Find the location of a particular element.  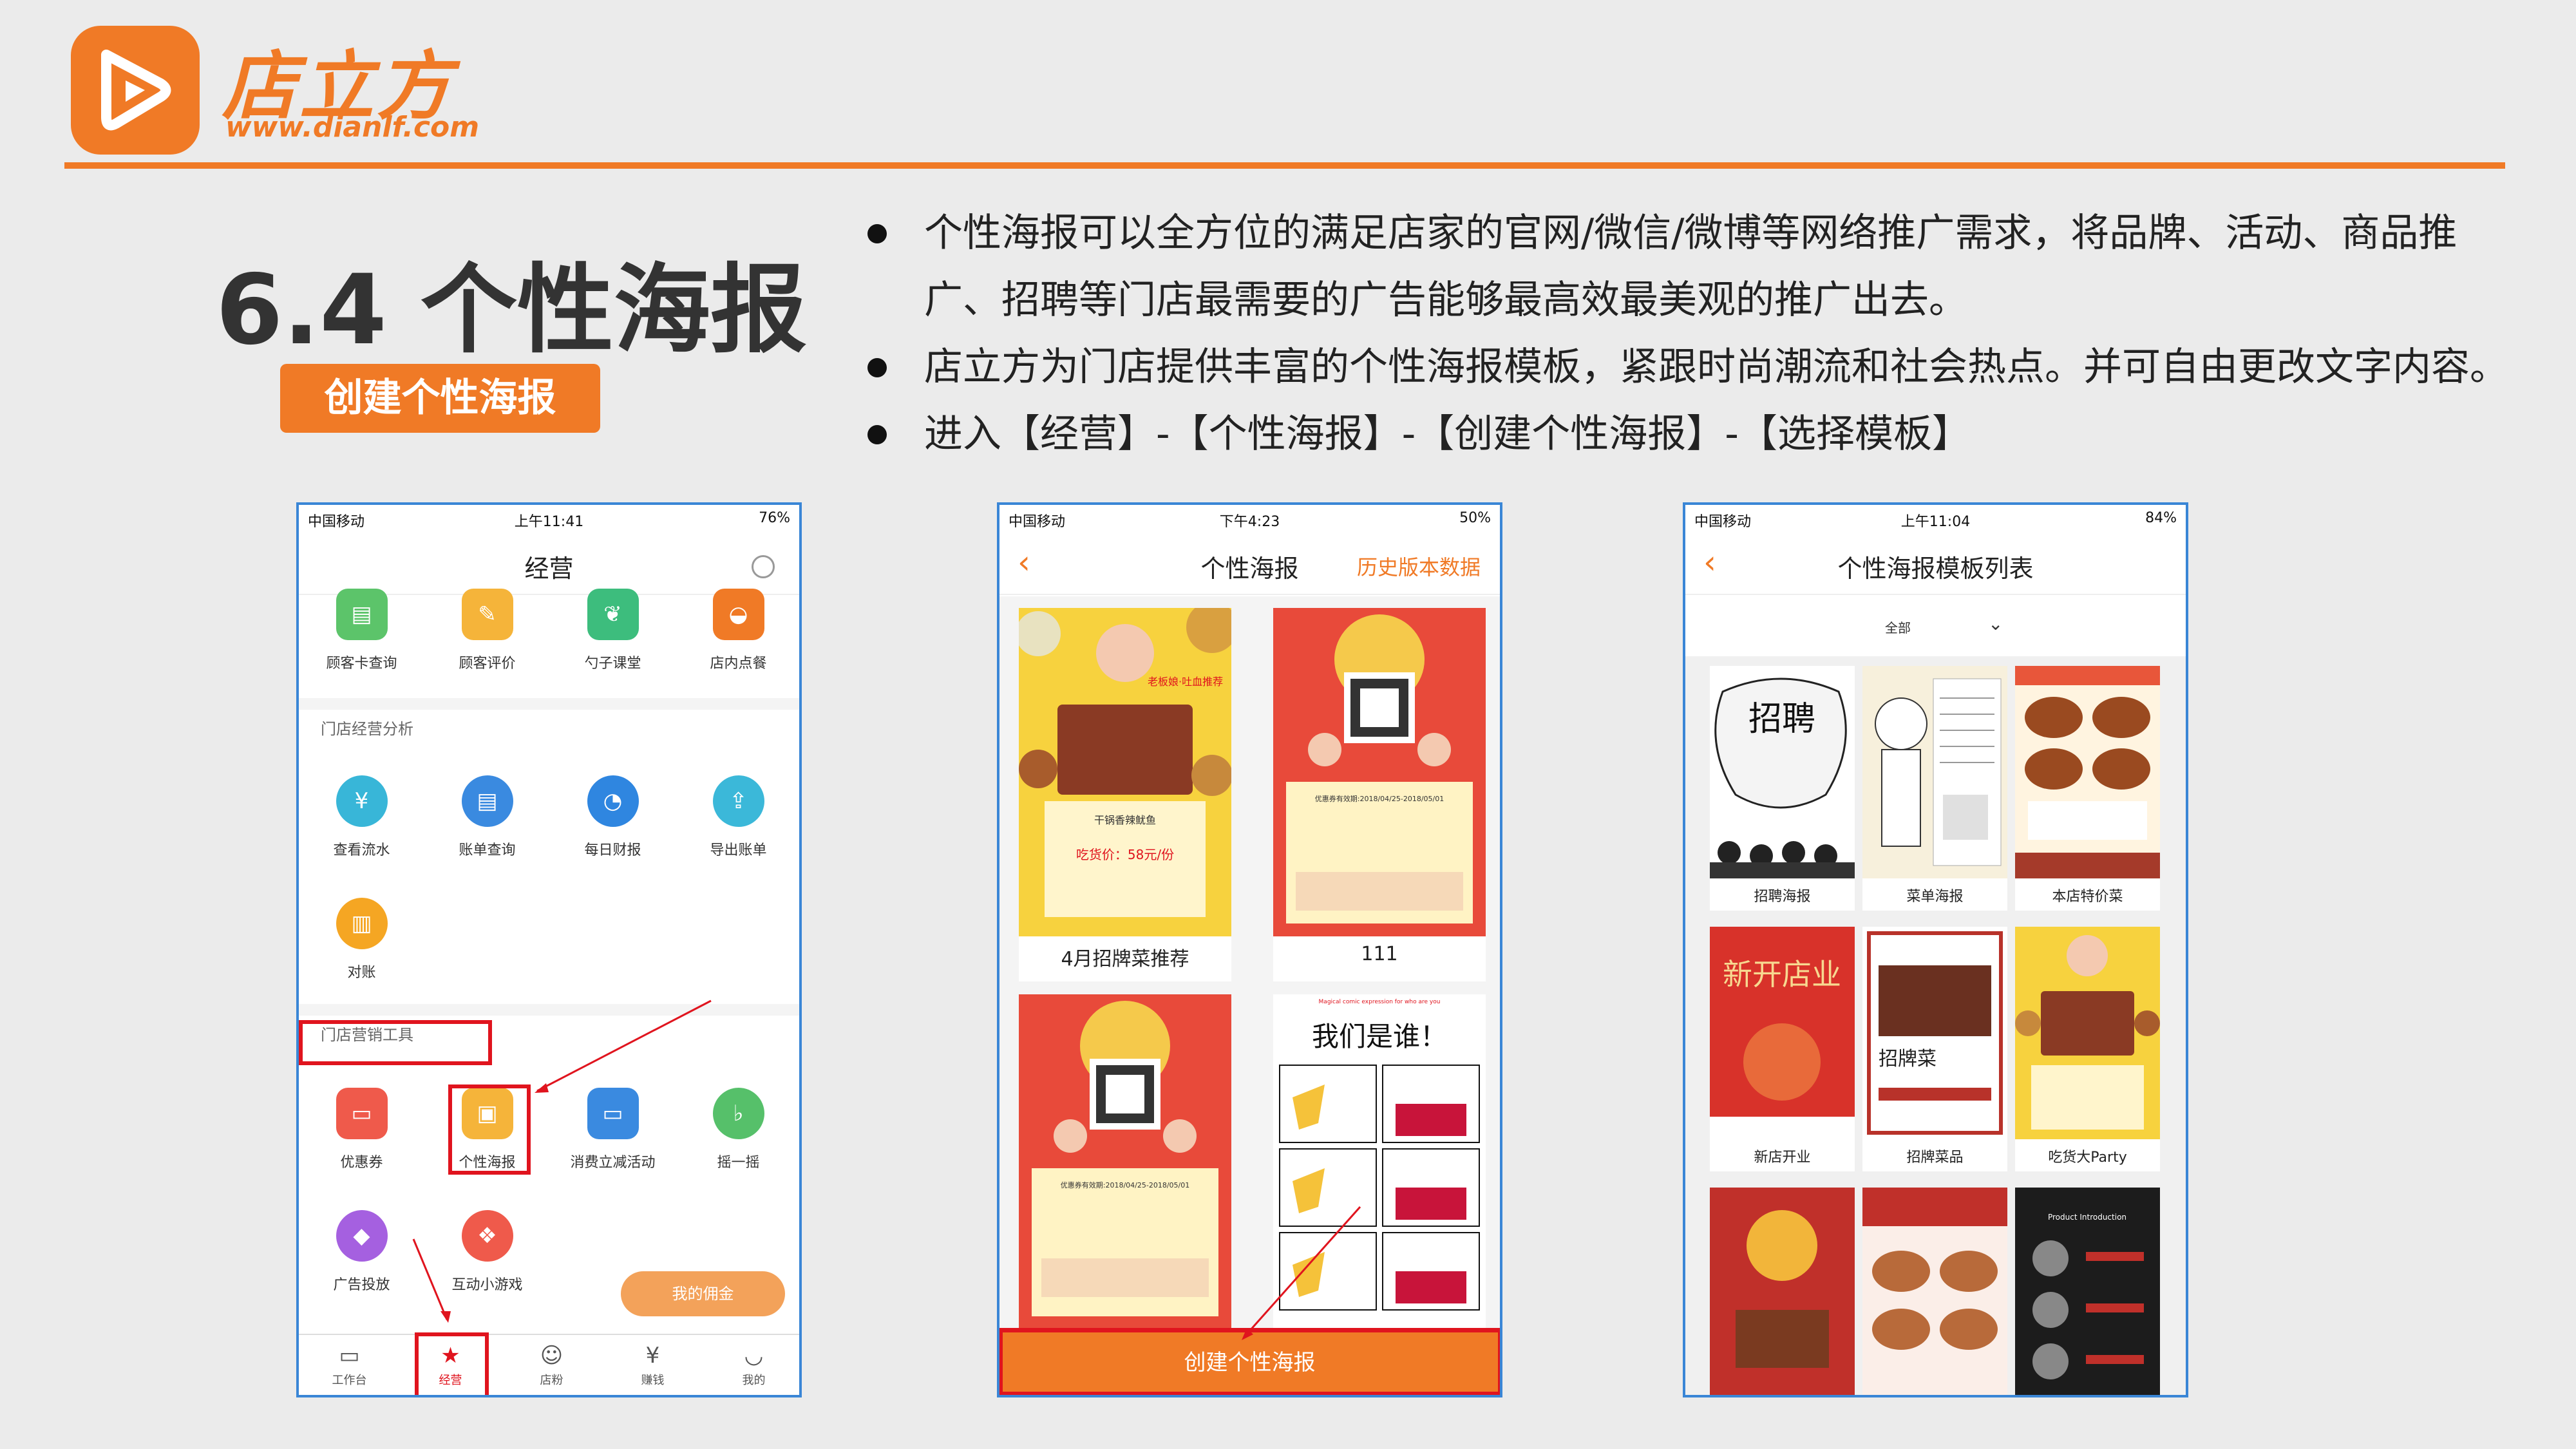

template-title: 新店开业 is located at coordinates (1783, 1158).